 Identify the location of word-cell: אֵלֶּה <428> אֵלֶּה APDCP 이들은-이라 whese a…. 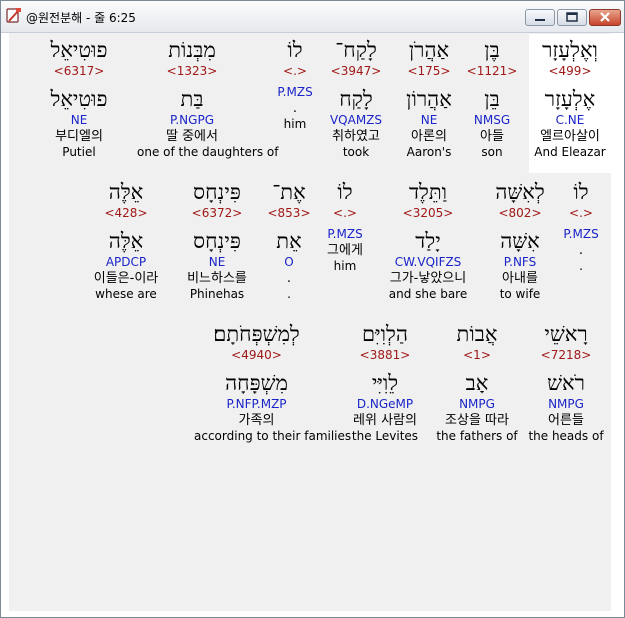
(126, 240).